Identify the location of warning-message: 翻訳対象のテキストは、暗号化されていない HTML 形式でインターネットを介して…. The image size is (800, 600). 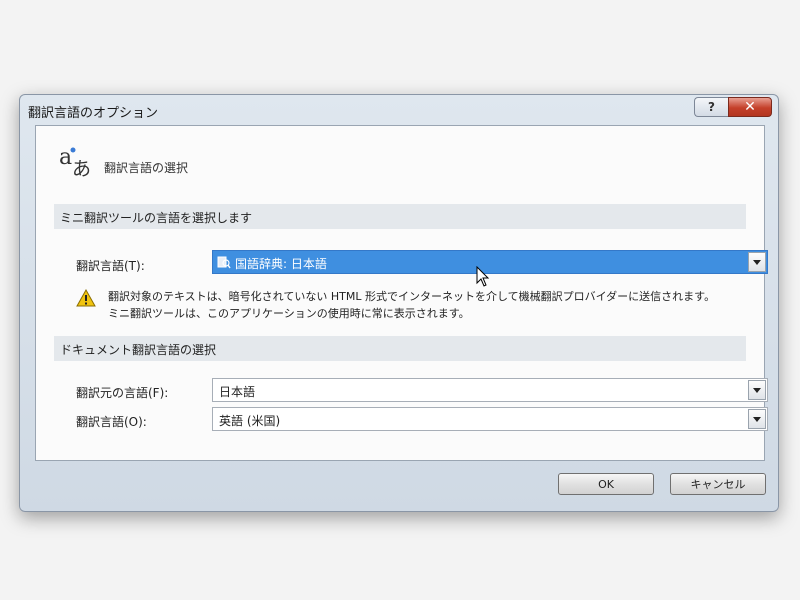
(428, 305).